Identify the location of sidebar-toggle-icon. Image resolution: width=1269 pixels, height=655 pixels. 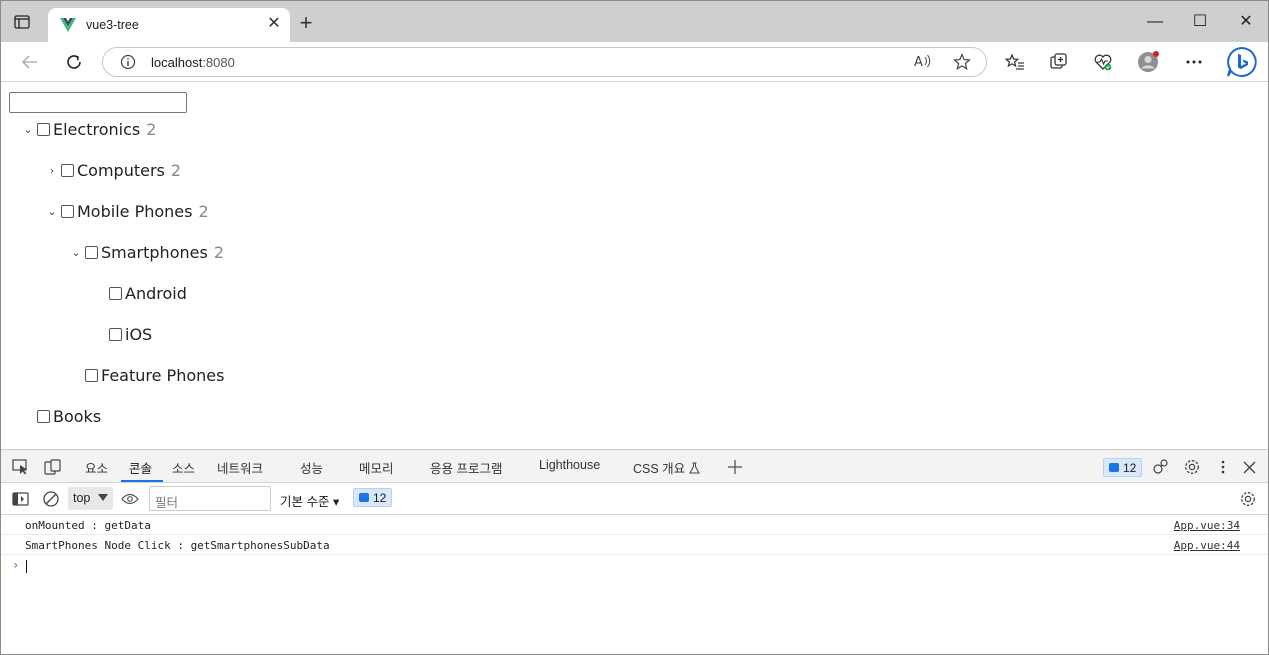
(20, 499).